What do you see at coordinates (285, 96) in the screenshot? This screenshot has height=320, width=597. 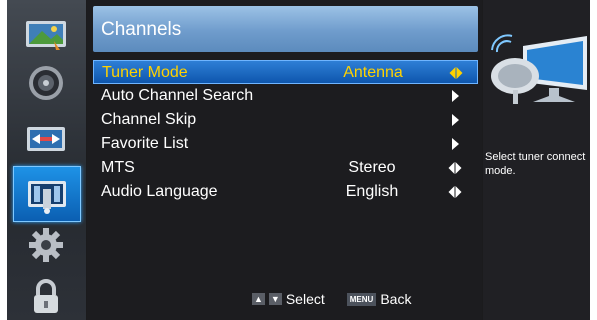 I see `menu-item-auto-channel-search: Auto Channel Search` at bounding box center [285, 96].